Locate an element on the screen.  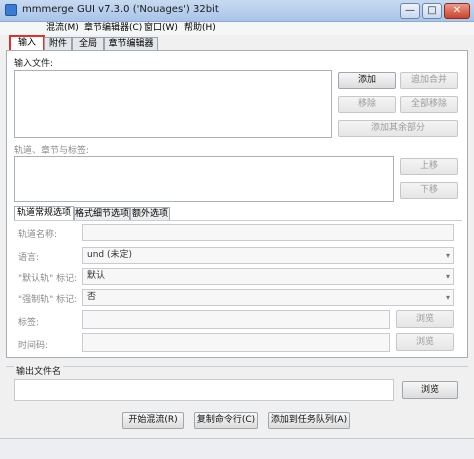
tab-attachments: 附件 is located at coordinates (58, 44).